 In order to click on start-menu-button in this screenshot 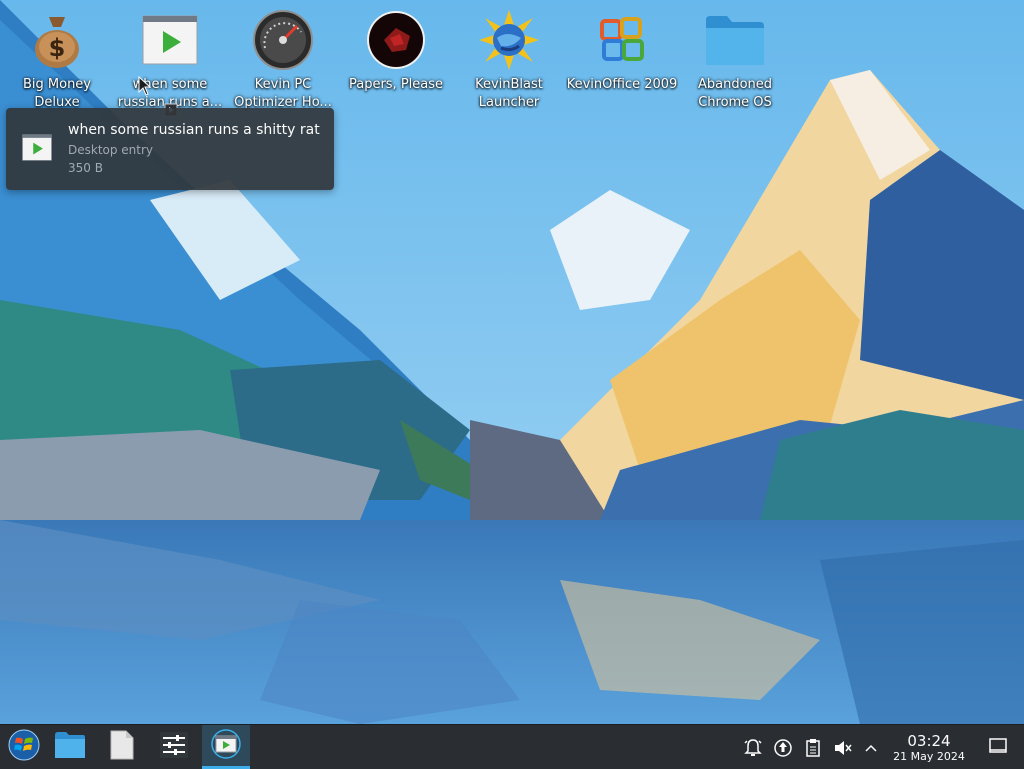, I will do `click(24, 747)`.